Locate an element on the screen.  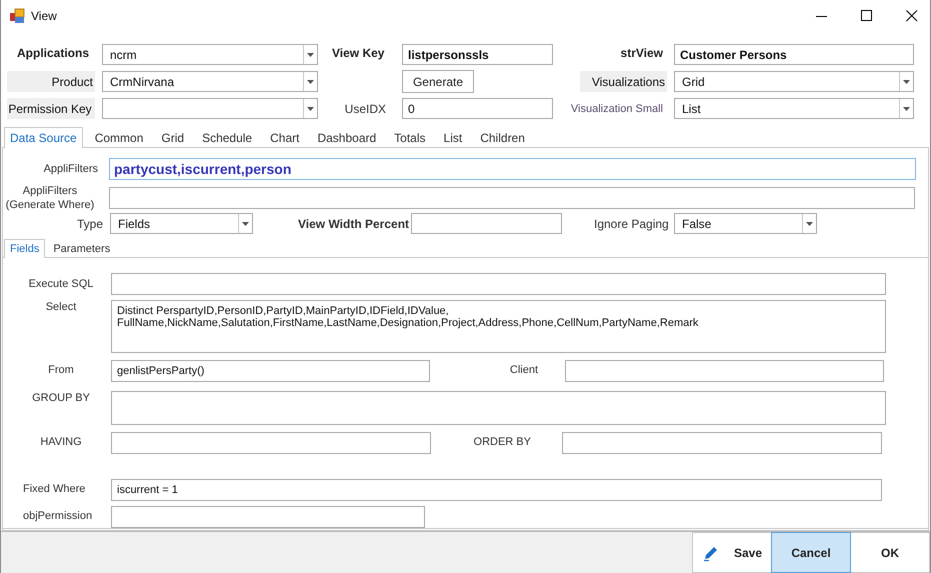
field-label: Client is located at coordinates (523, 369).